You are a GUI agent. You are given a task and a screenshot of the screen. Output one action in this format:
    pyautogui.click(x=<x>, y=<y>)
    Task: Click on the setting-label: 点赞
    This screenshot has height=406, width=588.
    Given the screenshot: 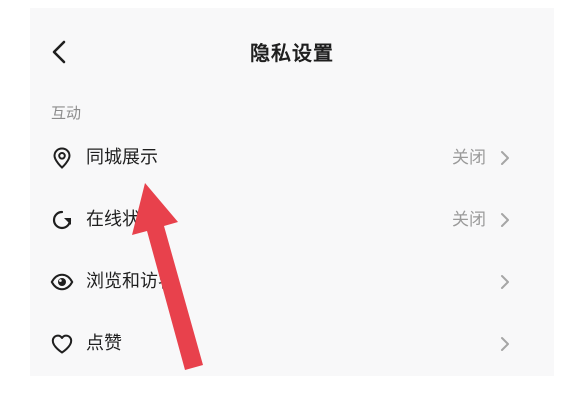 What is the action you would take?
    pyautogui.click(x=104, y=343)
    